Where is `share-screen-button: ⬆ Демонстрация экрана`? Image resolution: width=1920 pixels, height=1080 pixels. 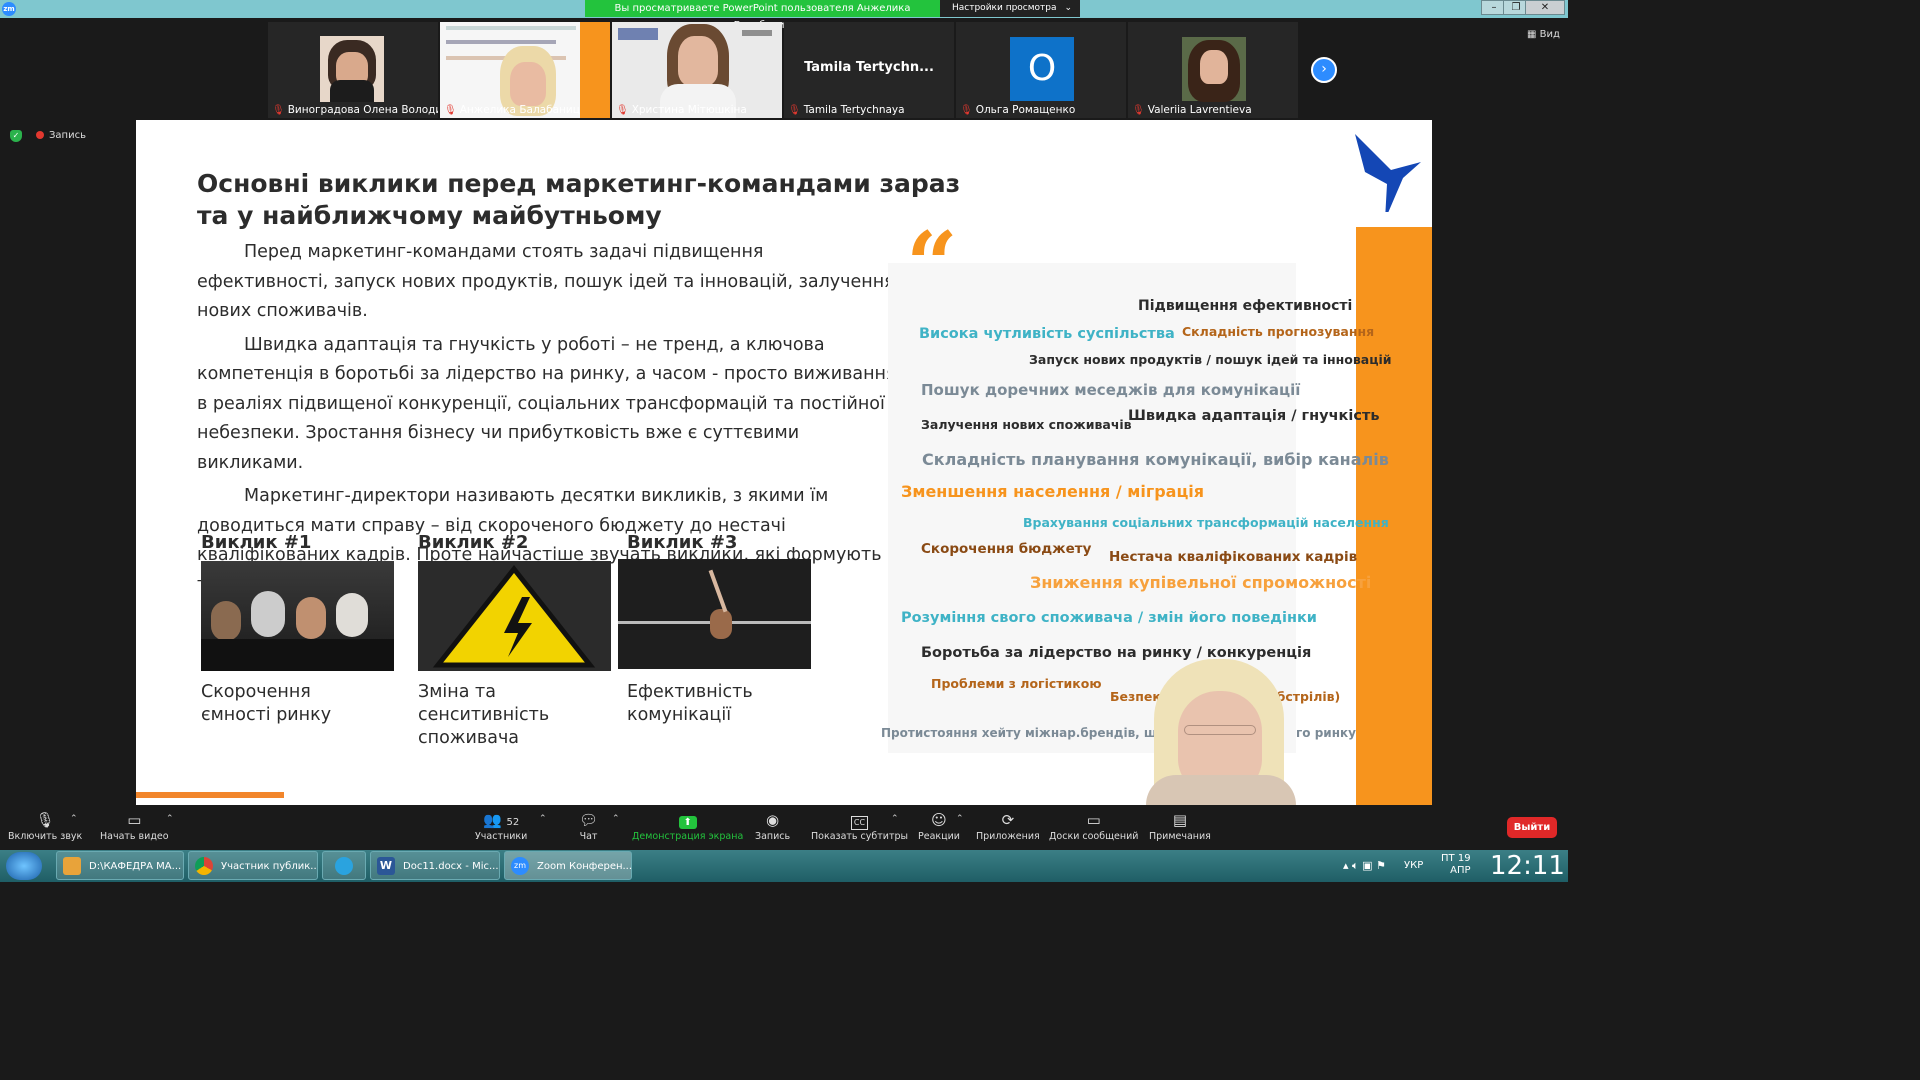
share-screen-button: ⬆ Демонстрация экрана is located at coordinates (687, 826).